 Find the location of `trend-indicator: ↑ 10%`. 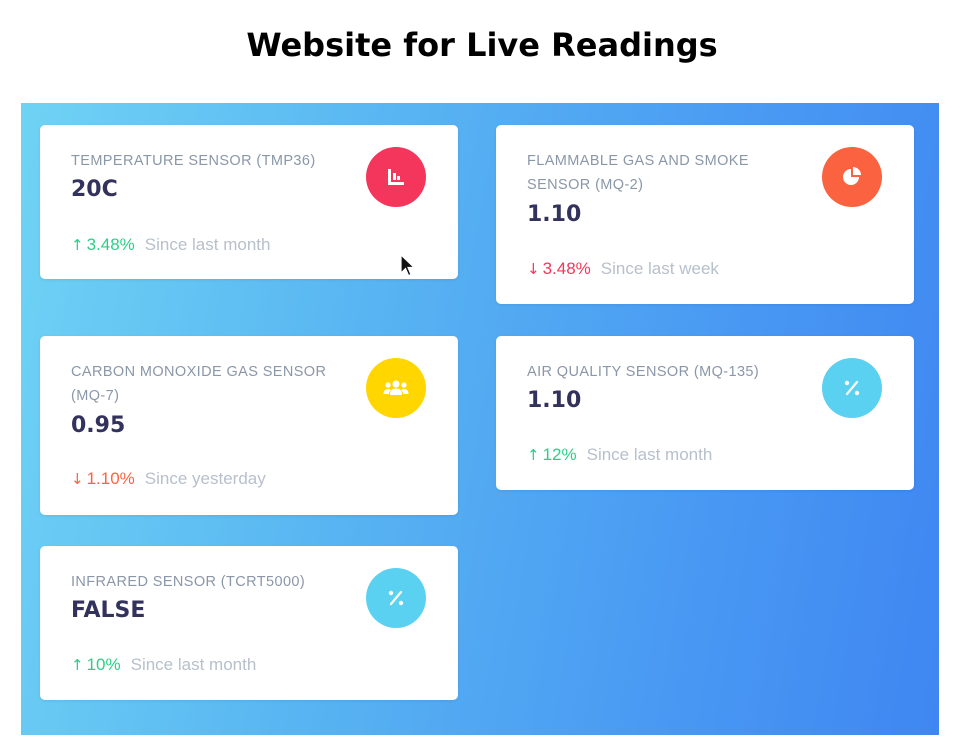

trend-indicator: ↑ 10% is located at coordinates (96, 665).